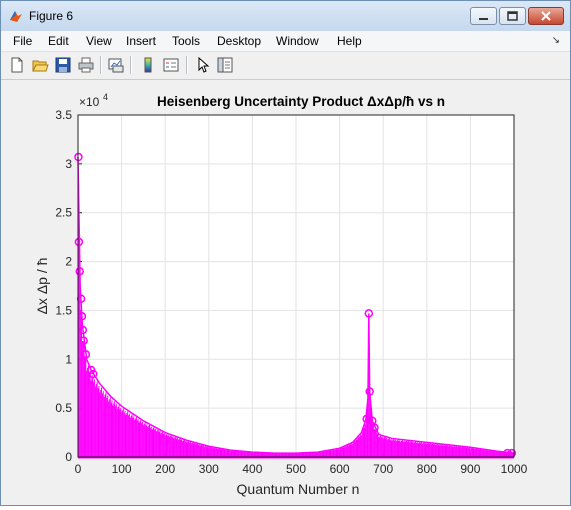 The image size is (571, 510). What do you see at coordinates (42, 286) in the screenshot?
I see `y-axis-label: Δx Δp / ħ` at bounding box center [42, 286].